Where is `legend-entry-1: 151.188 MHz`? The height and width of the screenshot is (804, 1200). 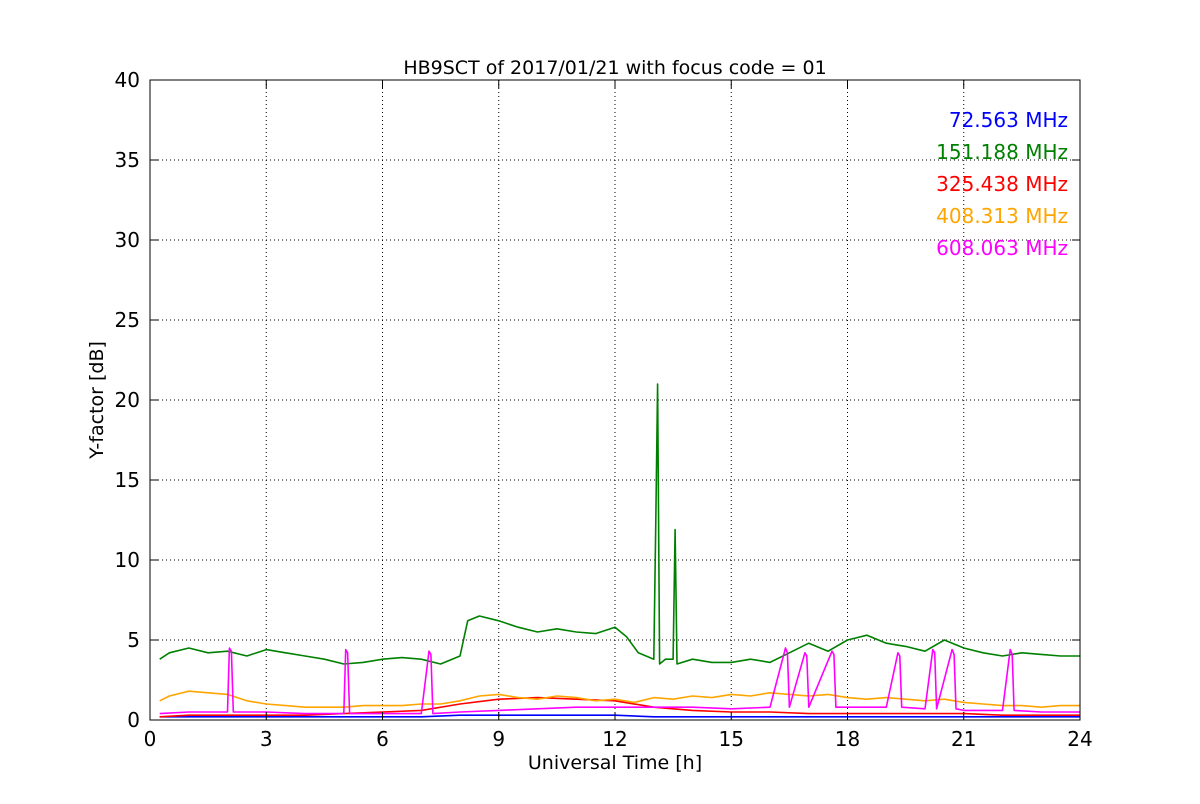
legend-entry-1: 151.188 MHz is located at coordinates (1002, 152).